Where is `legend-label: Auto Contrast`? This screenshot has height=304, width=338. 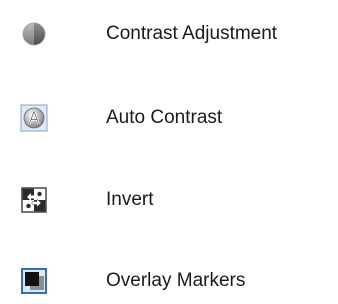 legend-label: Auto Contrast is located at coordinates (164, 117).